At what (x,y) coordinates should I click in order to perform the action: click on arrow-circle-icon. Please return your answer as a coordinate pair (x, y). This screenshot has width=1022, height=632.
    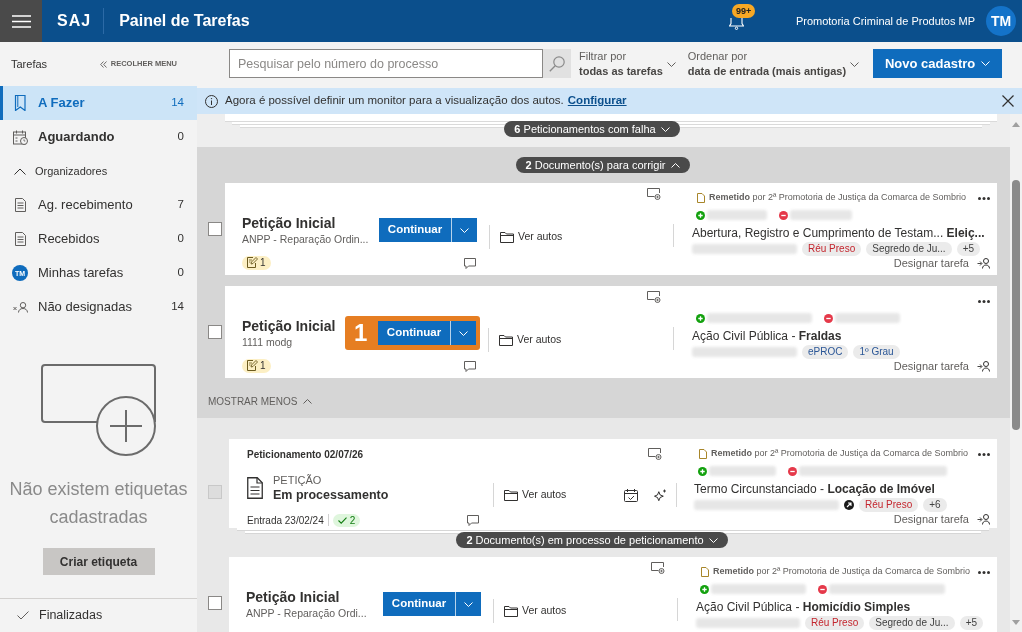
    Looking at the image, I should click on (849, 505).